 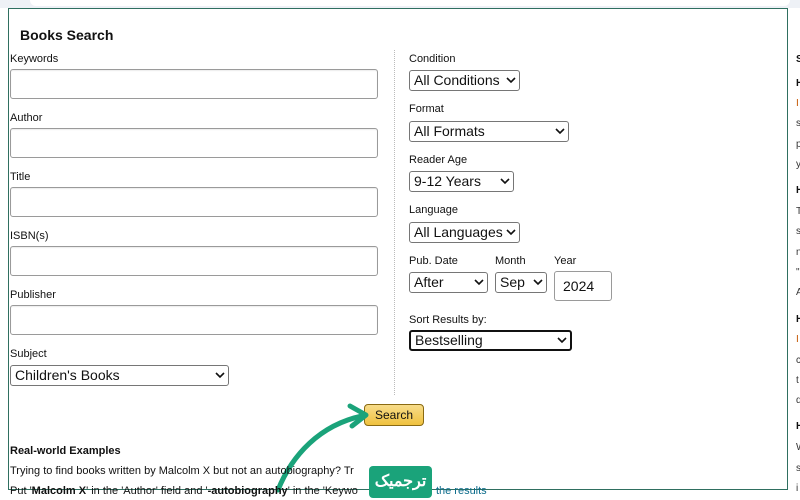 I want to click on format-label: Format, so click(x=426, y=109).